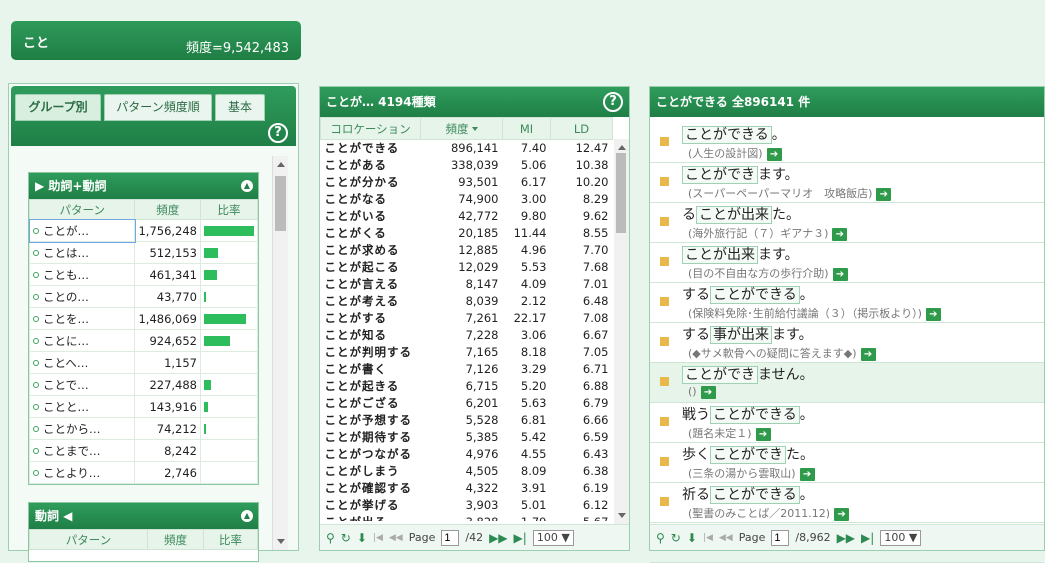  Describe the element at coordinates (371, 335) in the screenshot. I see `collocation-cell: ことが知る` at that location.